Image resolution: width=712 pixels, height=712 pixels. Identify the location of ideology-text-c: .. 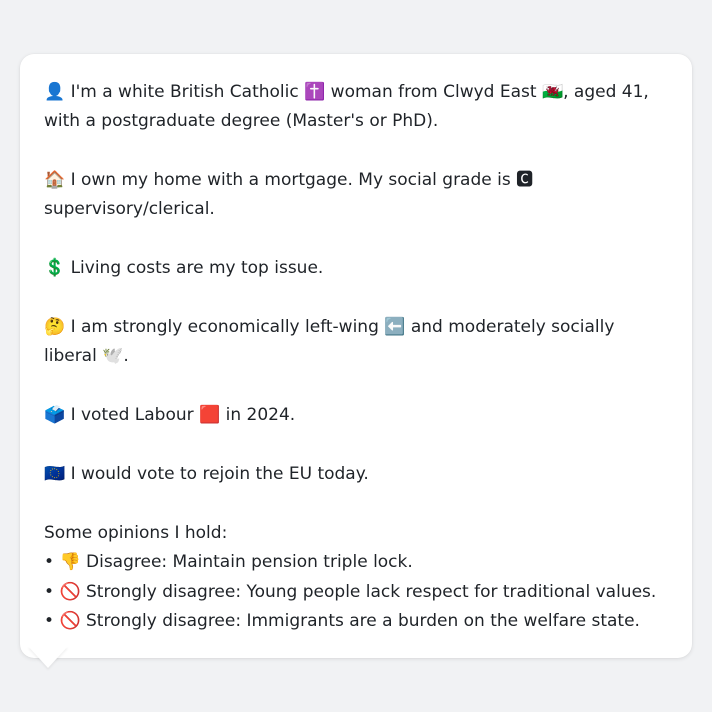
(126, 356).